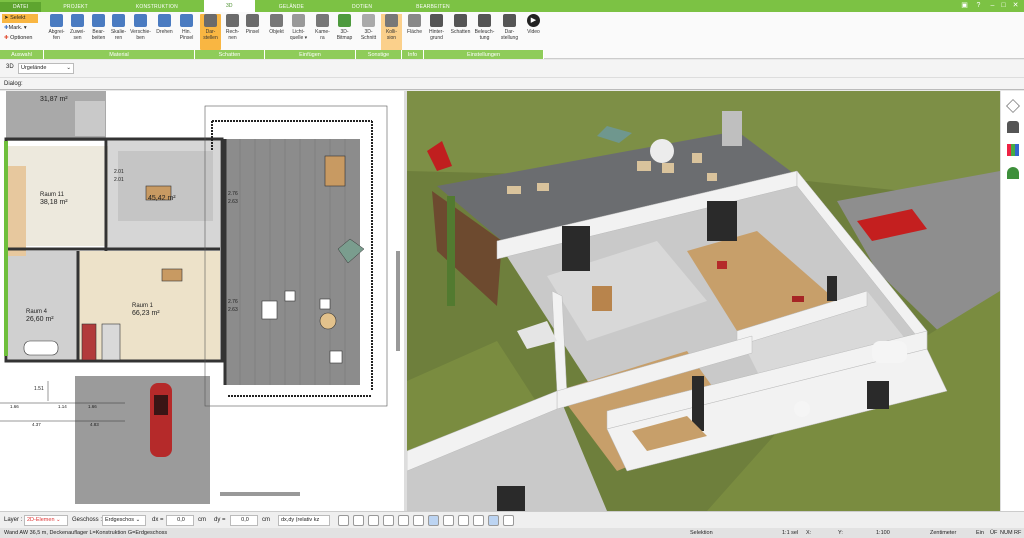 Image resolution: width=1024 pixels, height=538 pixels. Describe the element at coordinates (343, 520) in the screenshot. I see `clock-icon` at that location.